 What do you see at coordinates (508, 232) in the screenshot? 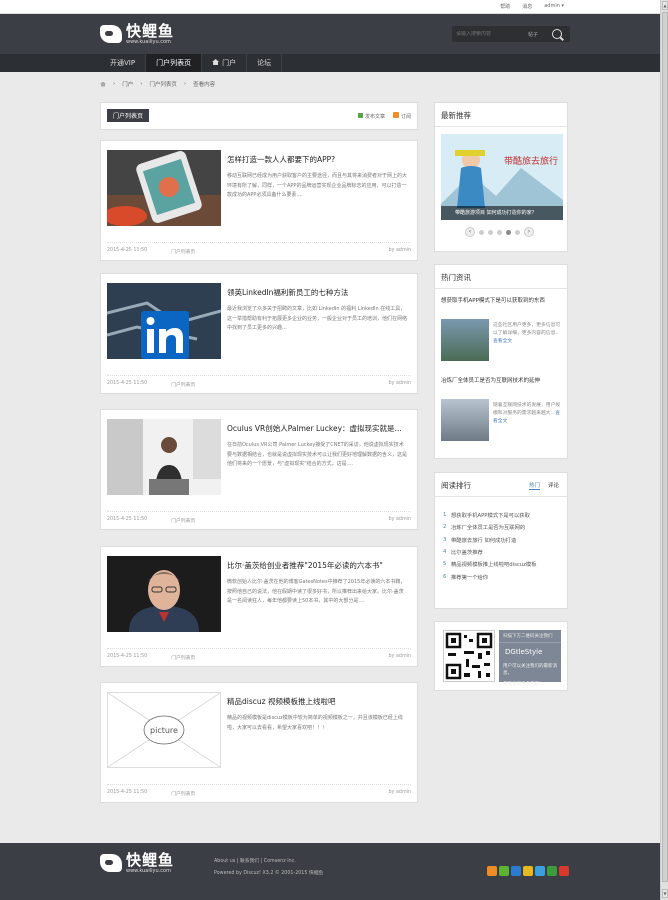
I see `slide-dot-active` at bounding box center [508, 232].